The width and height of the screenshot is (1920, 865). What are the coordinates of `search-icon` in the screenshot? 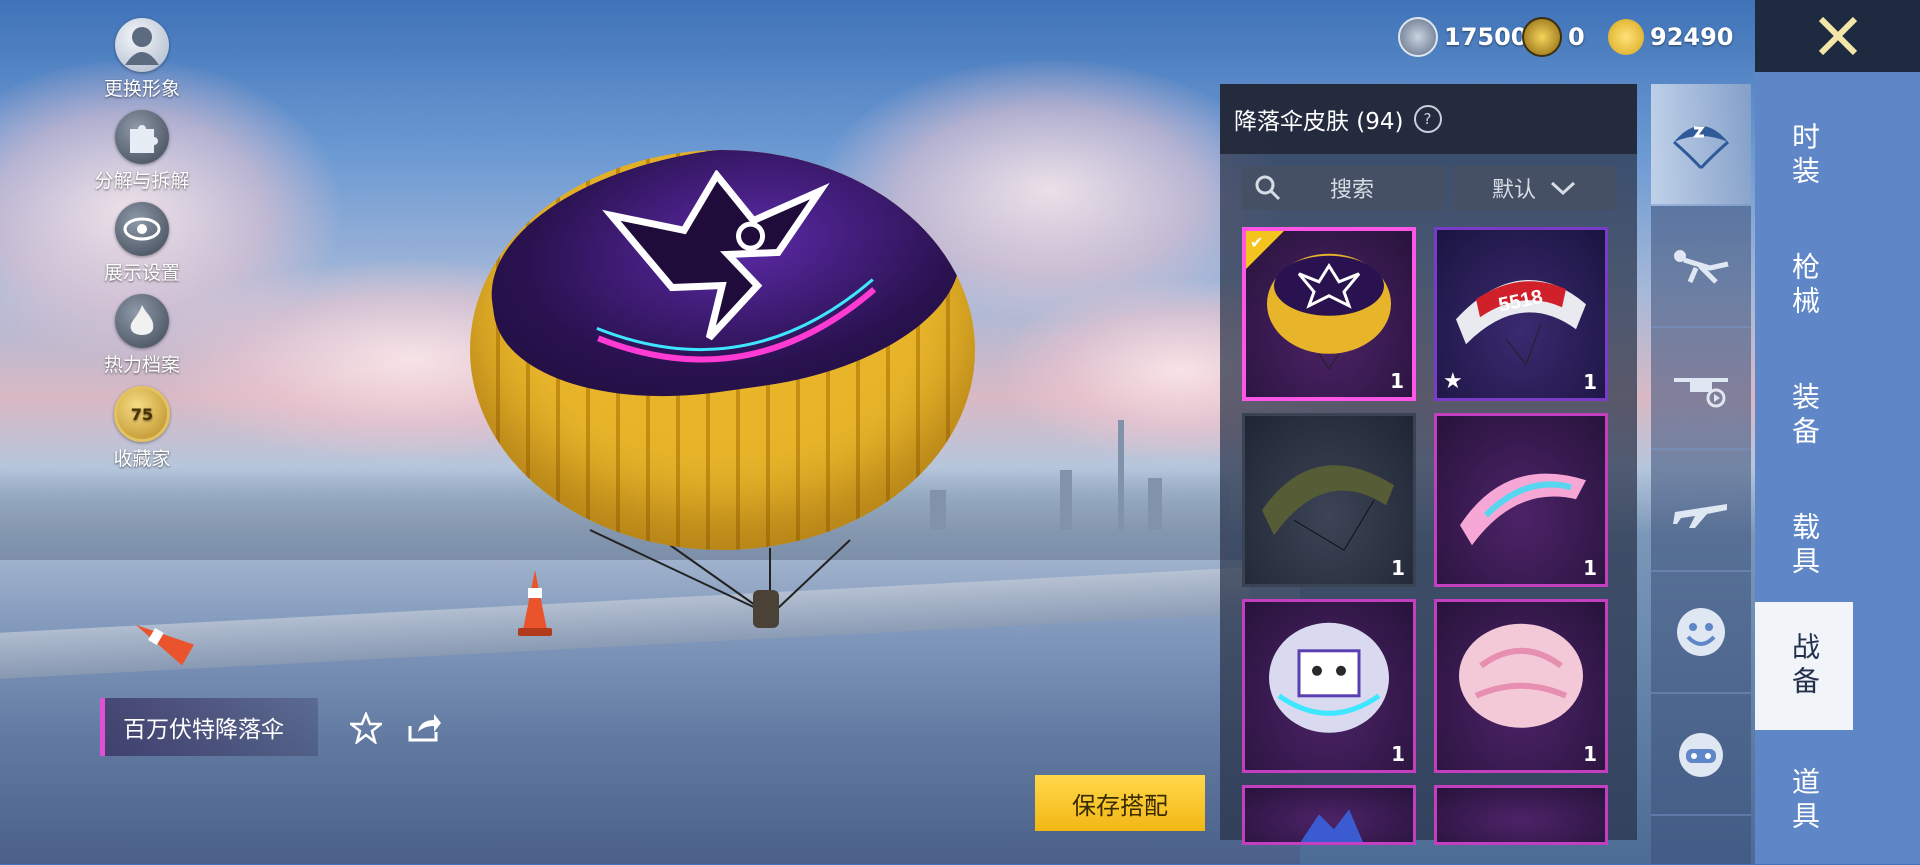 It's located at (1268, 188).